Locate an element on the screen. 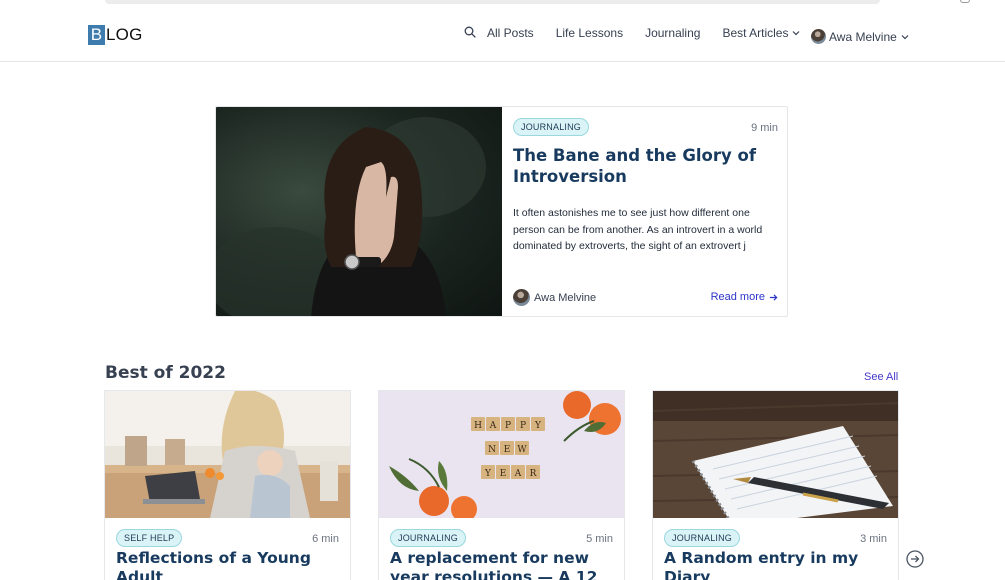 The height and width of the screenshot is (580, 1005). browser-control-edge is located at coordinates (965, 1).